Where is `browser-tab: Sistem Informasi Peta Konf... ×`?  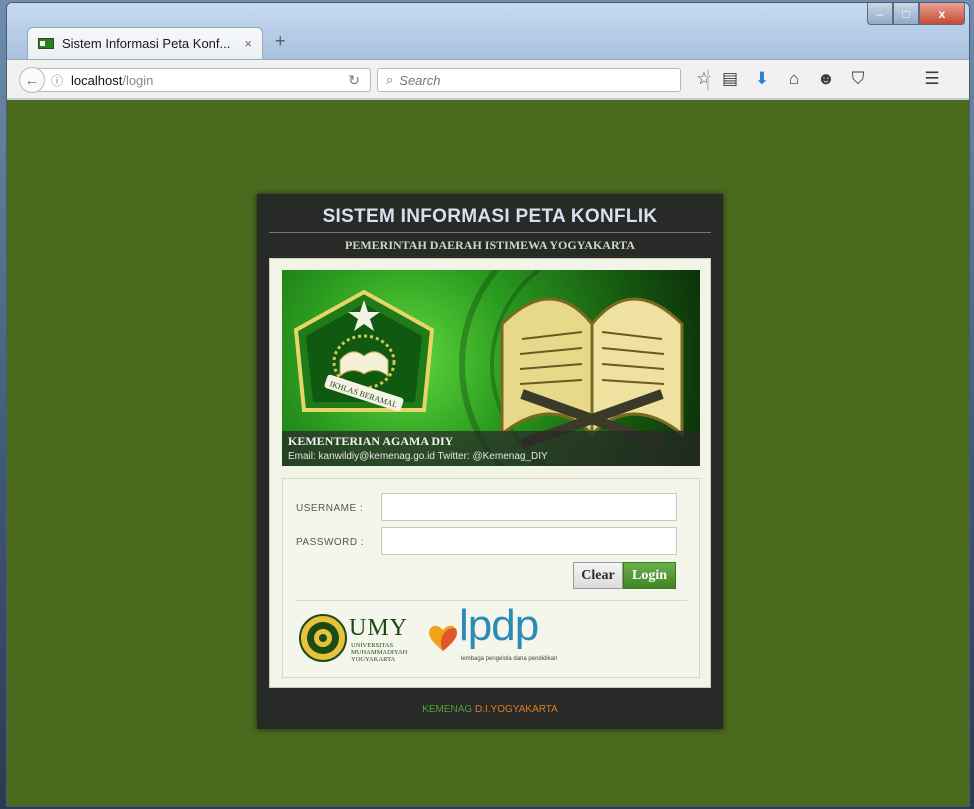 browser-tab: Sistem Informasi Peta Konf... × is located at coordinates (145, 43).